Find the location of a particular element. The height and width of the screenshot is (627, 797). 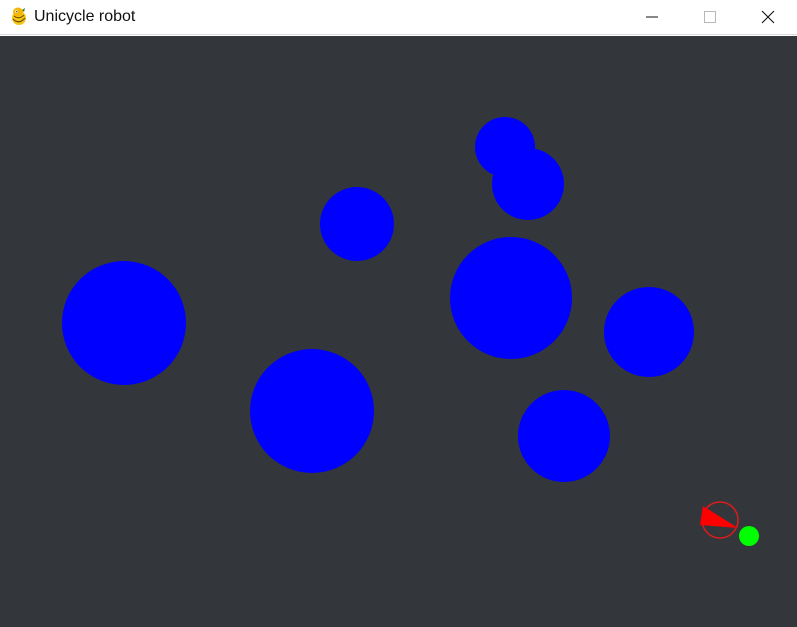

close-button is located at coordinates (768, 17).